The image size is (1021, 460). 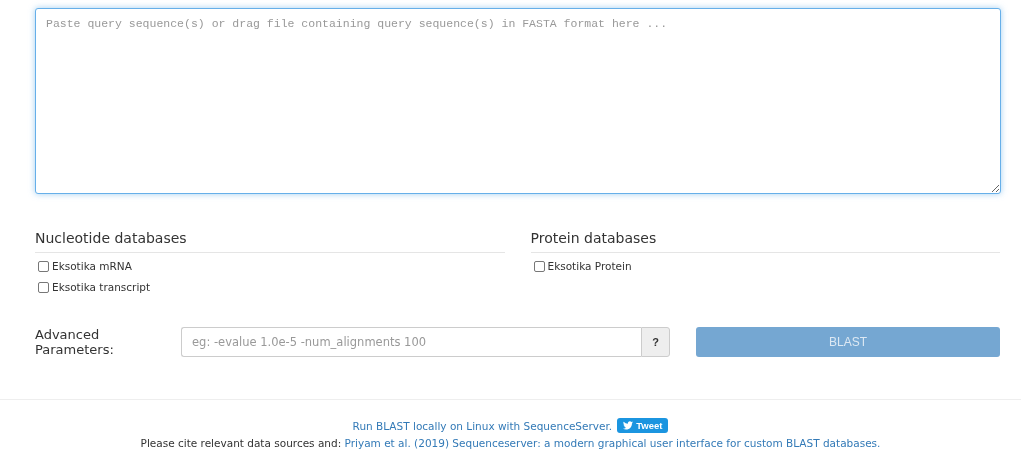 I want to click on help-button: ?, so click(x=655, y=342).